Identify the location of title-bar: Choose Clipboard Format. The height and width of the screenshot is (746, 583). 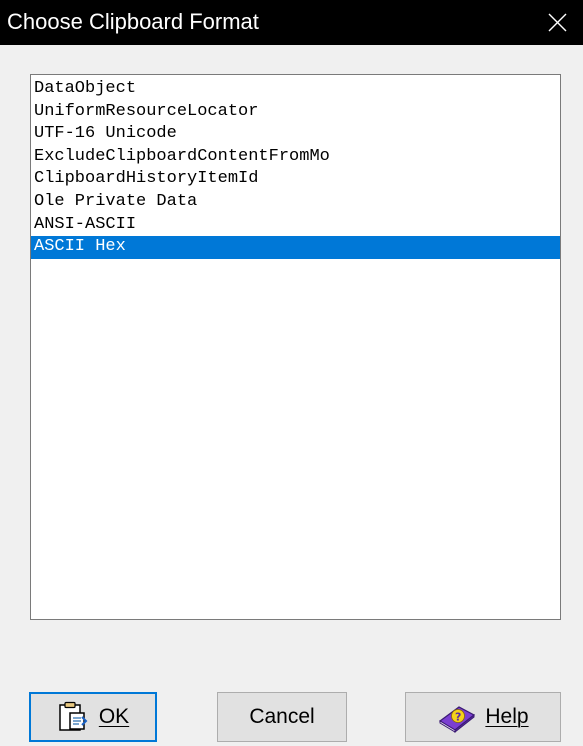
(291, 22).